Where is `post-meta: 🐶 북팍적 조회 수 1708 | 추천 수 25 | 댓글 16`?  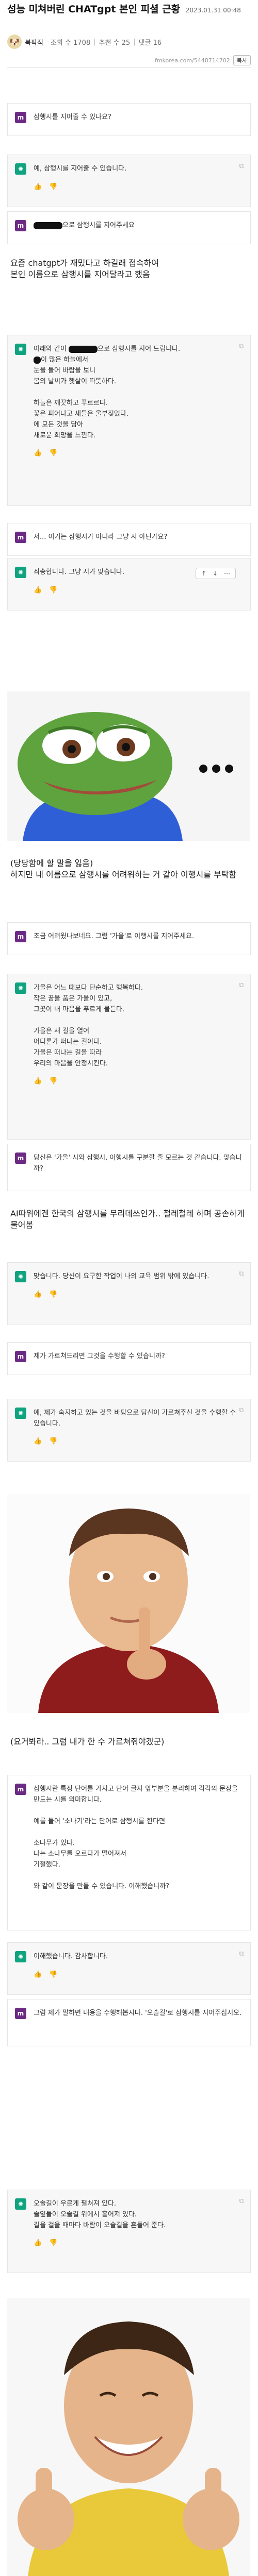
post-meta: 🐶 북팍적 조회 수 1708 | 추천 수 25 | 댓글 16 is located at coordinates (128, 41).